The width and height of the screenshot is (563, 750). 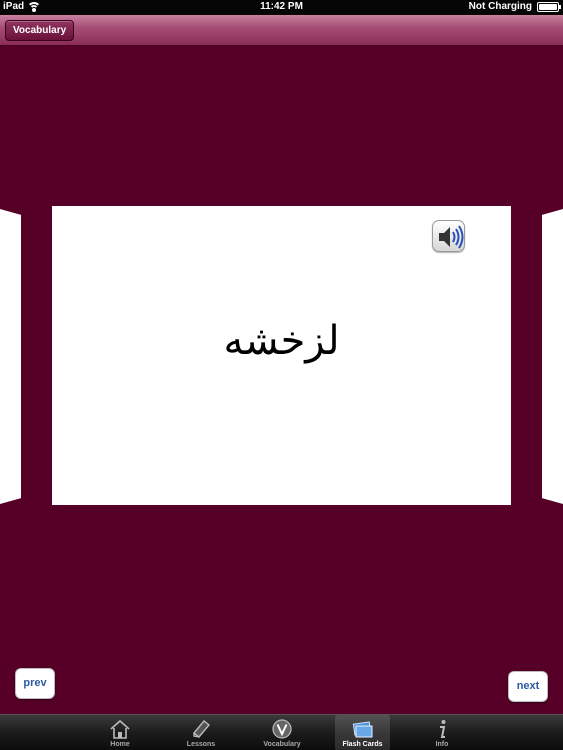 I want to click on tab-info: Info, so click(x=442, y=732).